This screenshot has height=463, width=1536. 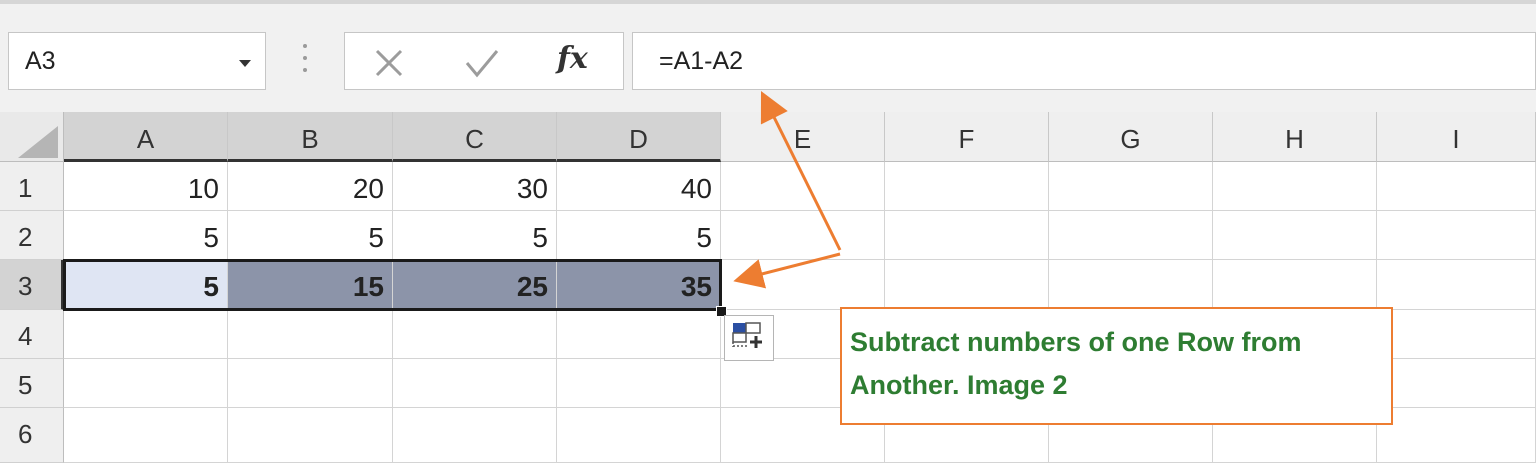 What do you see at coordinates (1456, 137) in the screenshot?
I see `column-header-i: I` at bounding box center [1456, 137].